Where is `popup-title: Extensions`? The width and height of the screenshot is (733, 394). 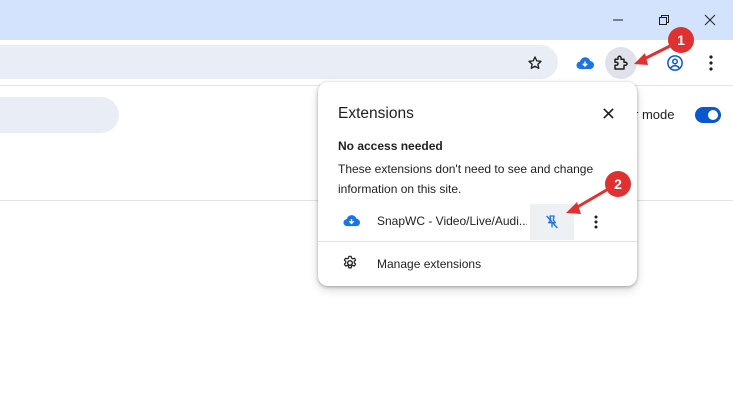 popup-title: Extensions is located at coordinates (376, 113).